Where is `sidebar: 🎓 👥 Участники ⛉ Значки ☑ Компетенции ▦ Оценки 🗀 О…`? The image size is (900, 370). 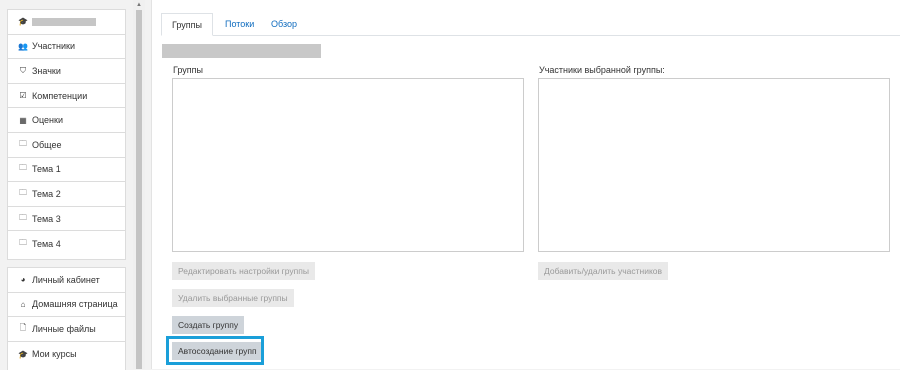 sidebar: 🎓 👥 Участники ⛉ Значки ☑ Компетенции ▦ Оценки 🗀 О… is located at coordinates (66, 185).